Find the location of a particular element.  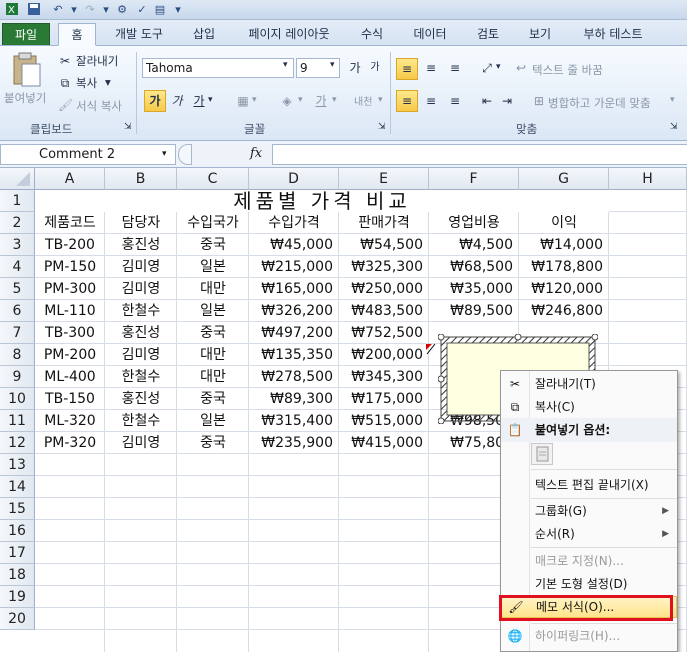

formula-bar-splitter is located at coordinates (185, 154).